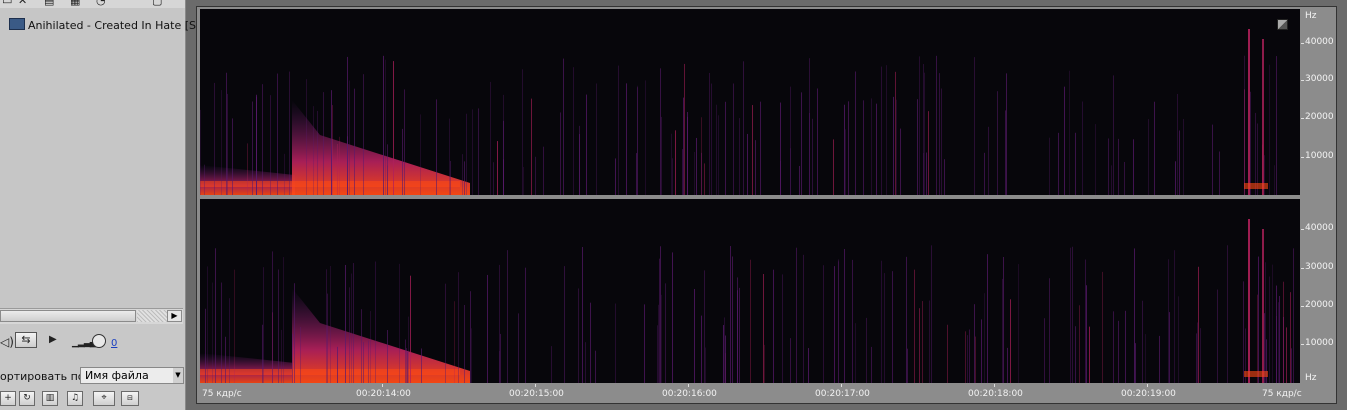 The height and width of the screenshot is (410, 1347). I want to click on list-item: Anihilated - Created In Hate [Side, so click(111, 25).